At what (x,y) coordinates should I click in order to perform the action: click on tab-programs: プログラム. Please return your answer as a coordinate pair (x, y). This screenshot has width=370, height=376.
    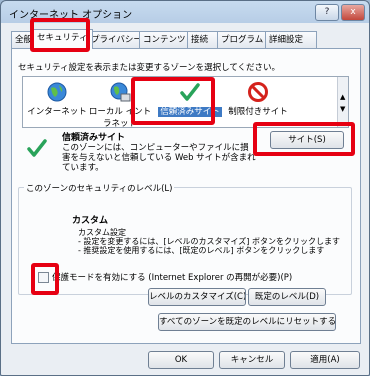
    Looking at the image, I should click on (244, 39).